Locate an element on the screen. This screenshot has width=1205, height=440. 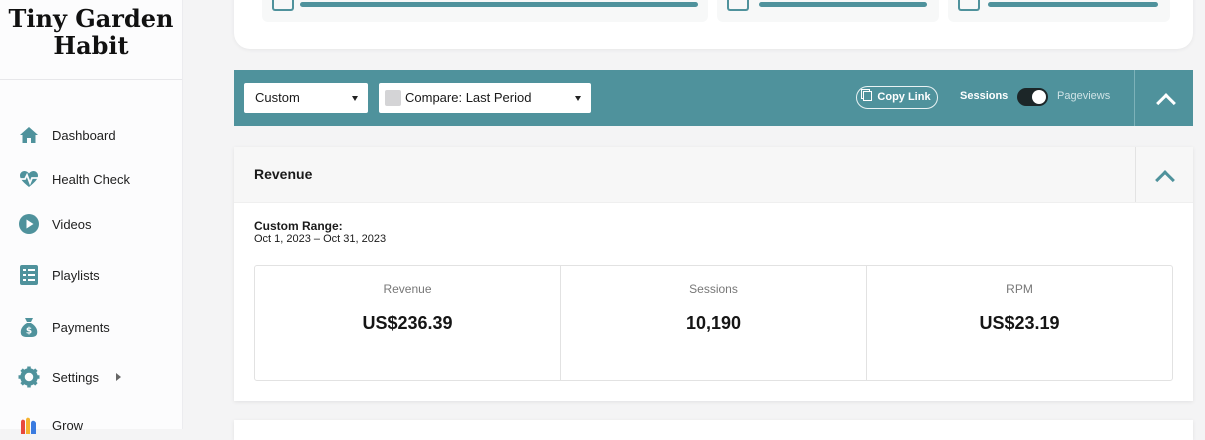
metric-label: Sessions is located at coordinates (713, 289).